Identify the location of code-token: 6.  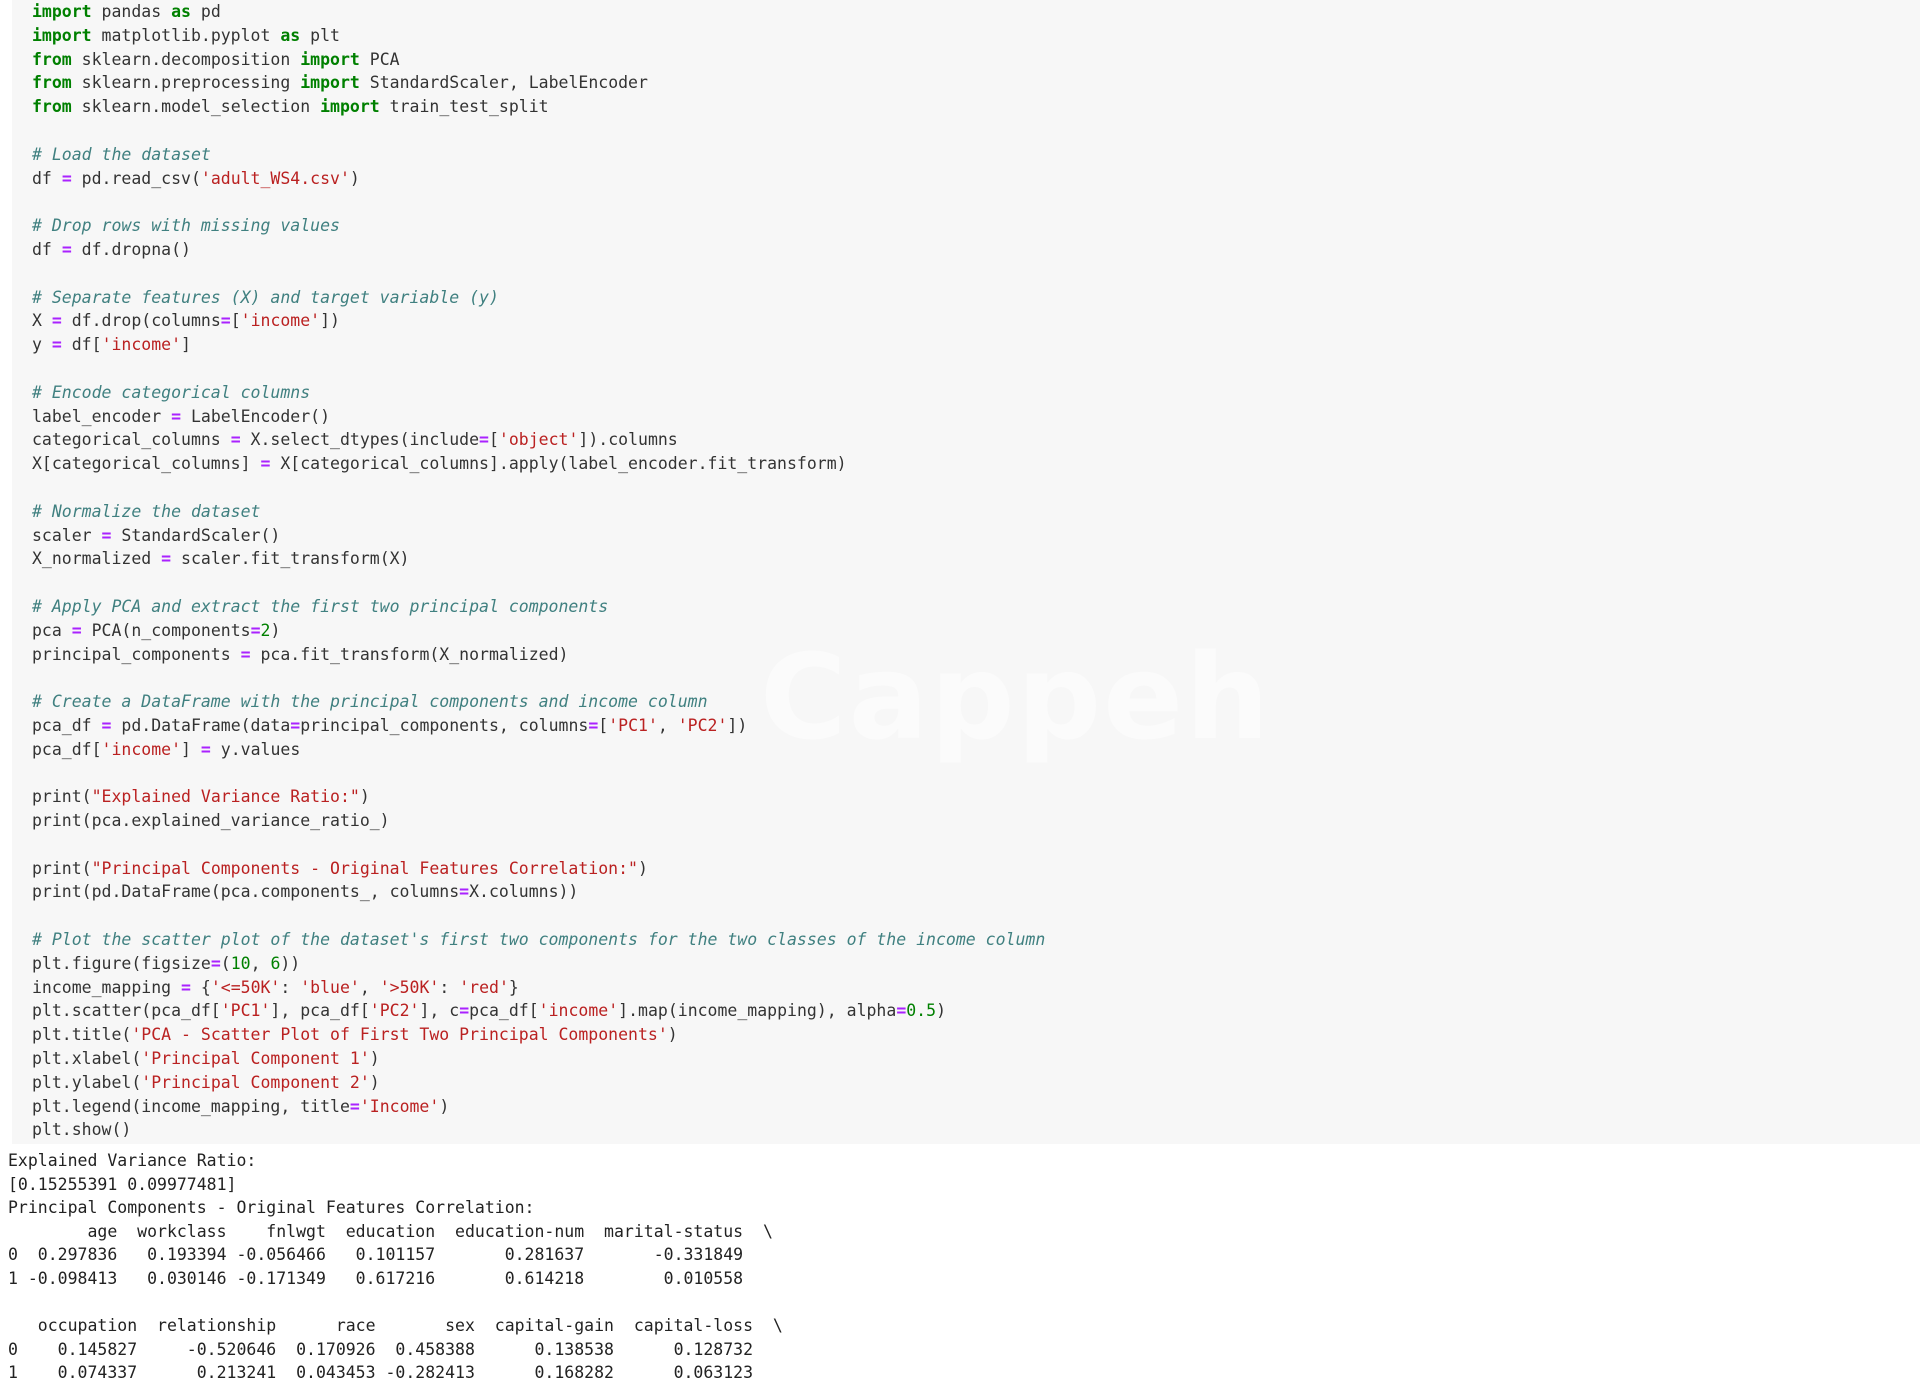
(275, 963).